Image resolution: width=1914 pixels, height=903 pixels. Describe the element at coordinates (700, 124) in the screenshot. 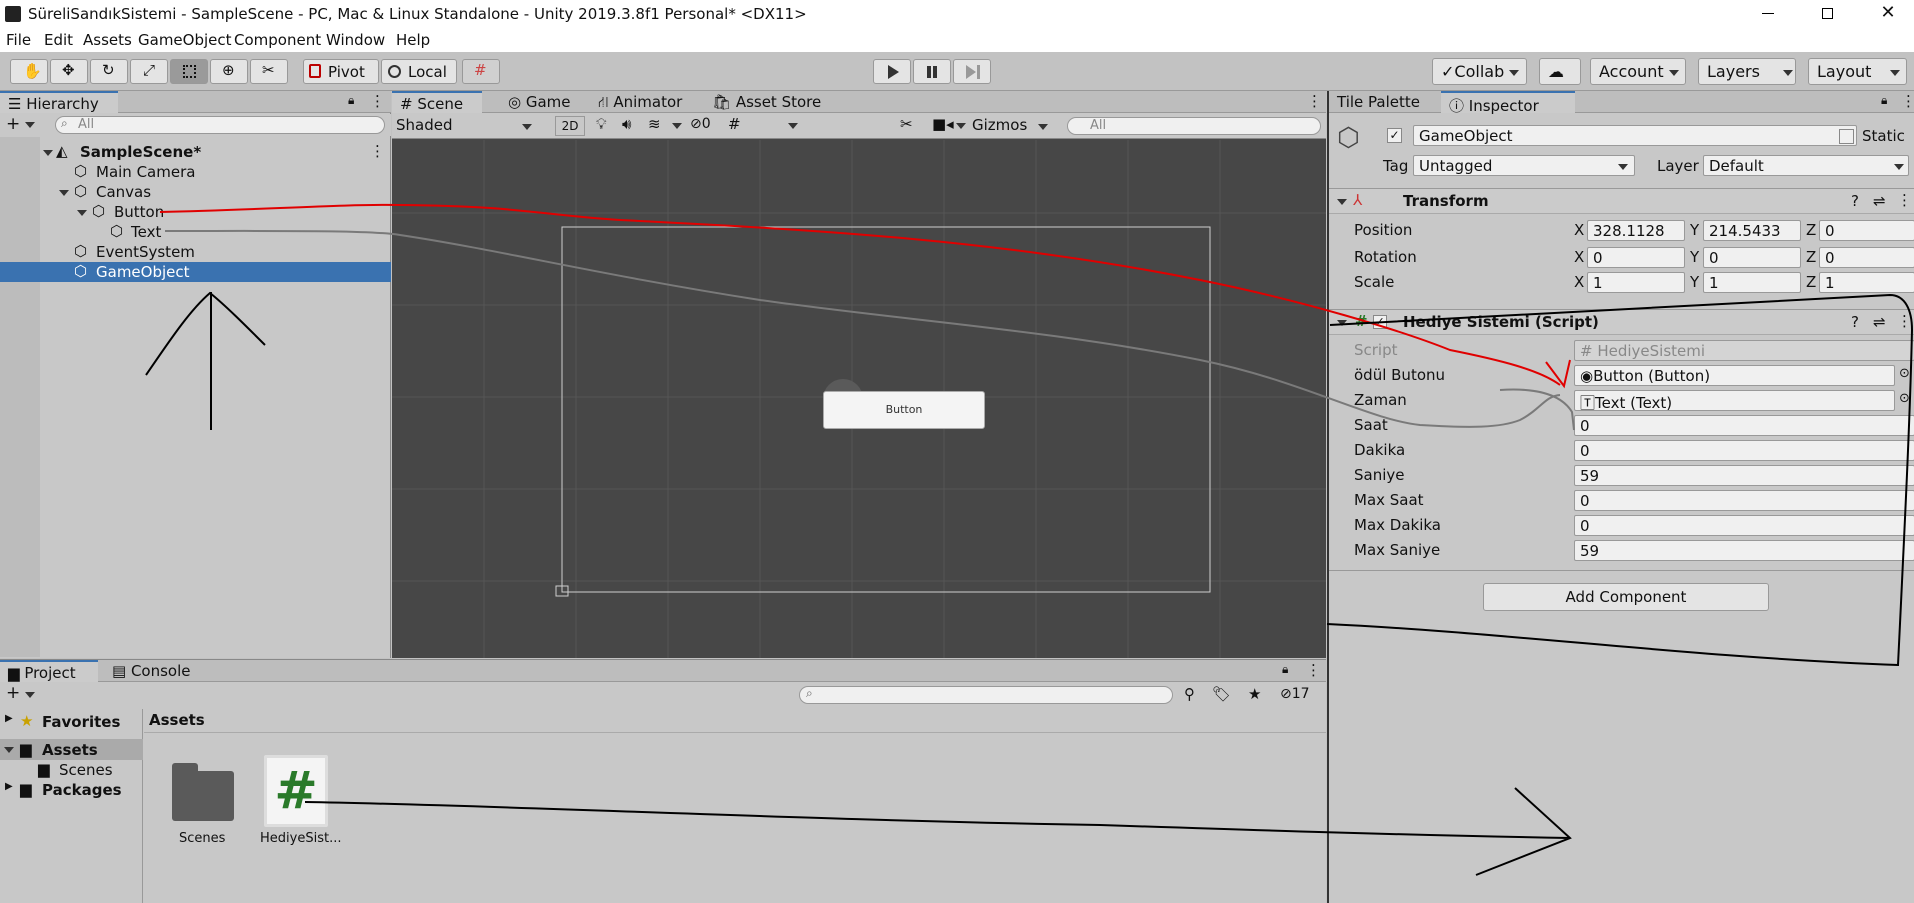

I see `hidden-objects-icon: ⊘0` at that location.